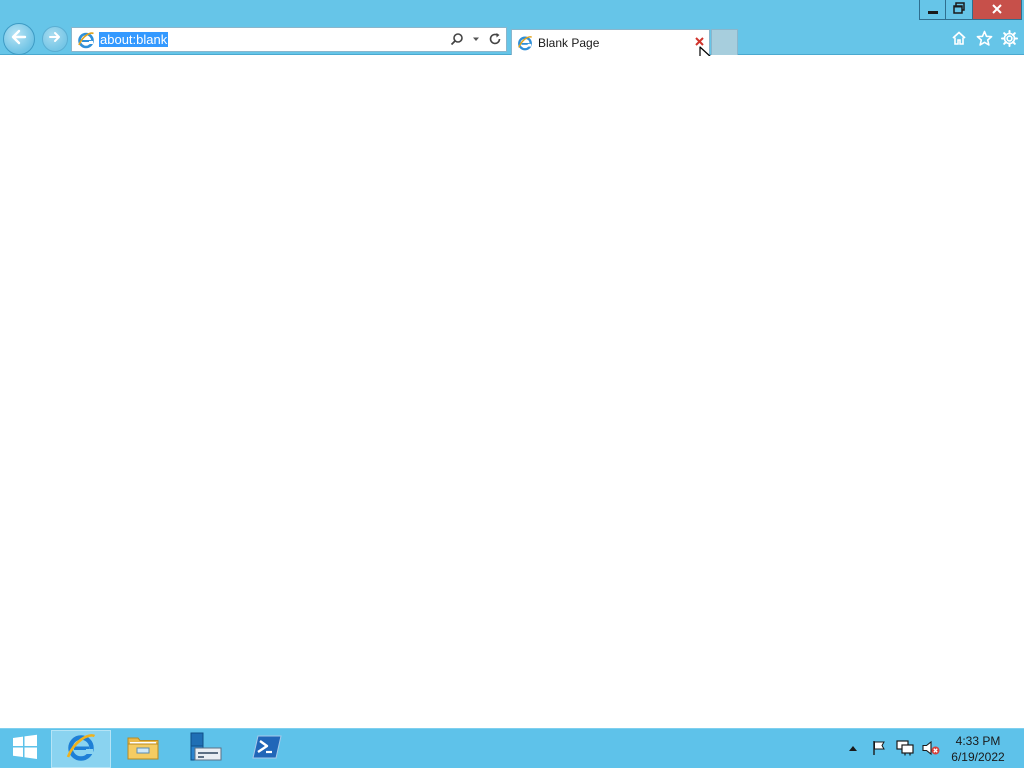 Image resolution: width=1024 pixels, height=768 pixels. I want to click on forward-button, so click(55, 39).